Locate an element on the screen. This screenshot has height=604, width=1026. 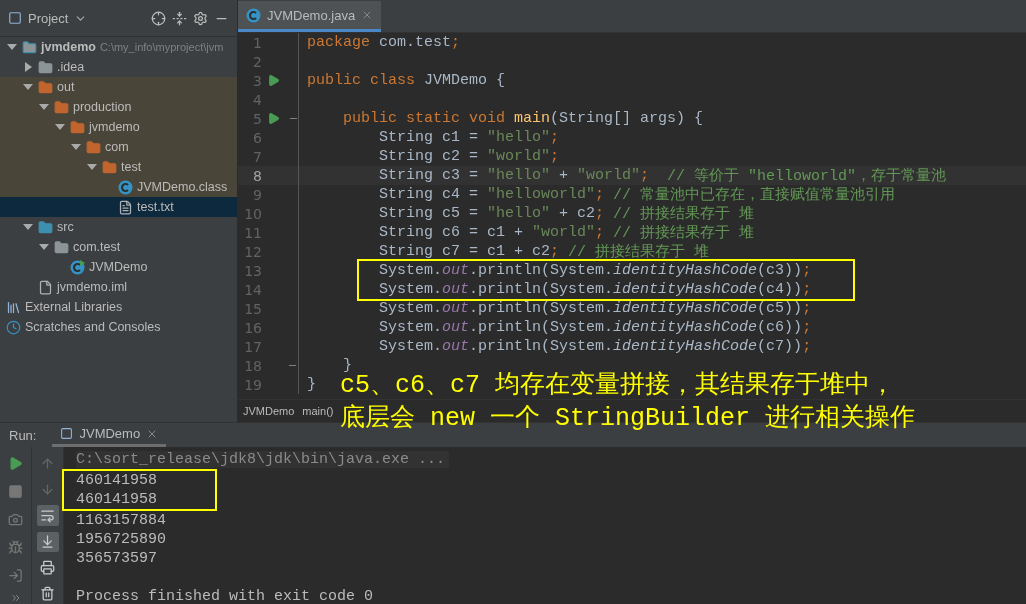
tree-label: com is located at coordinates (117, 147).